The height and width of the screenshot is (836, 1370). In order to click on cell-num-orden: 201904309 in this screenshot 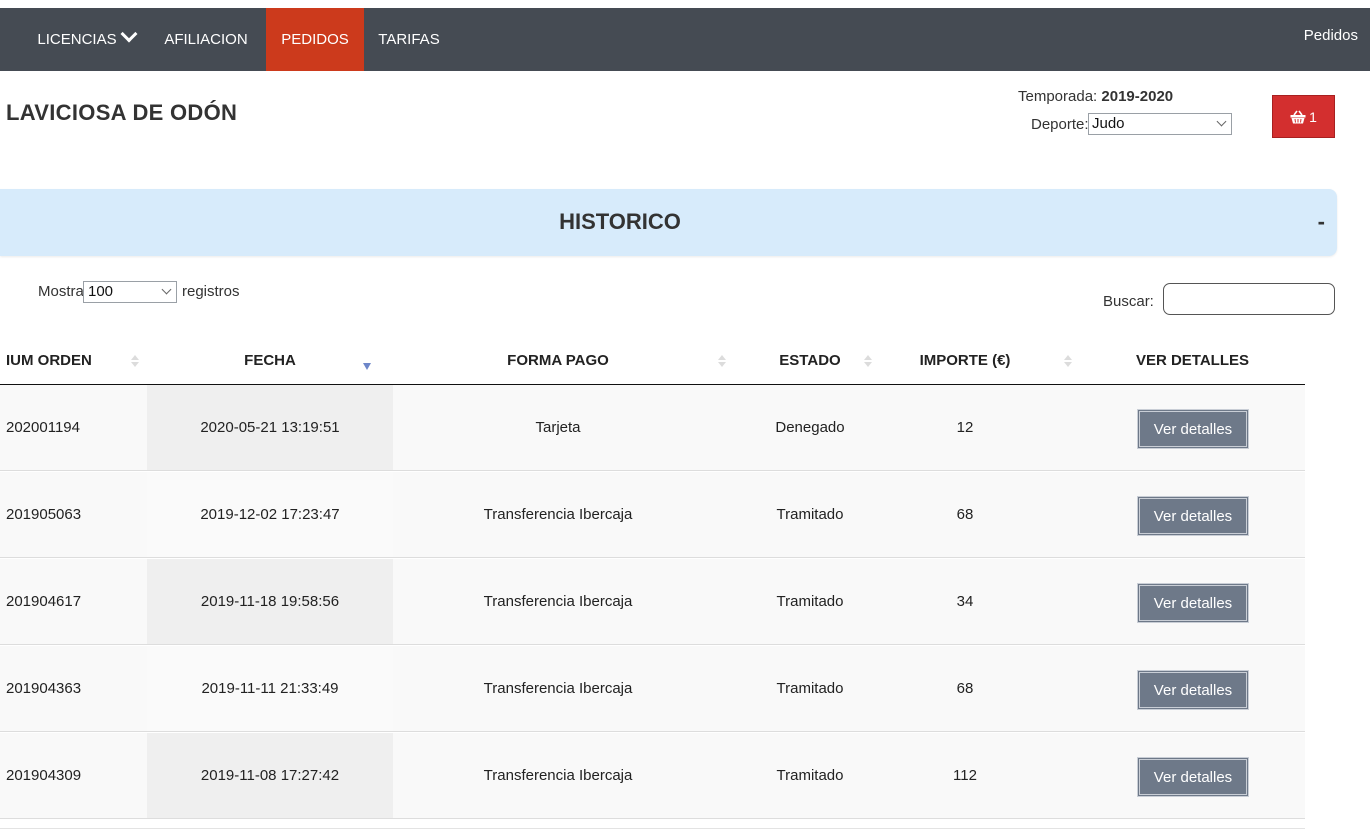, I will do `click(44, 775)`.